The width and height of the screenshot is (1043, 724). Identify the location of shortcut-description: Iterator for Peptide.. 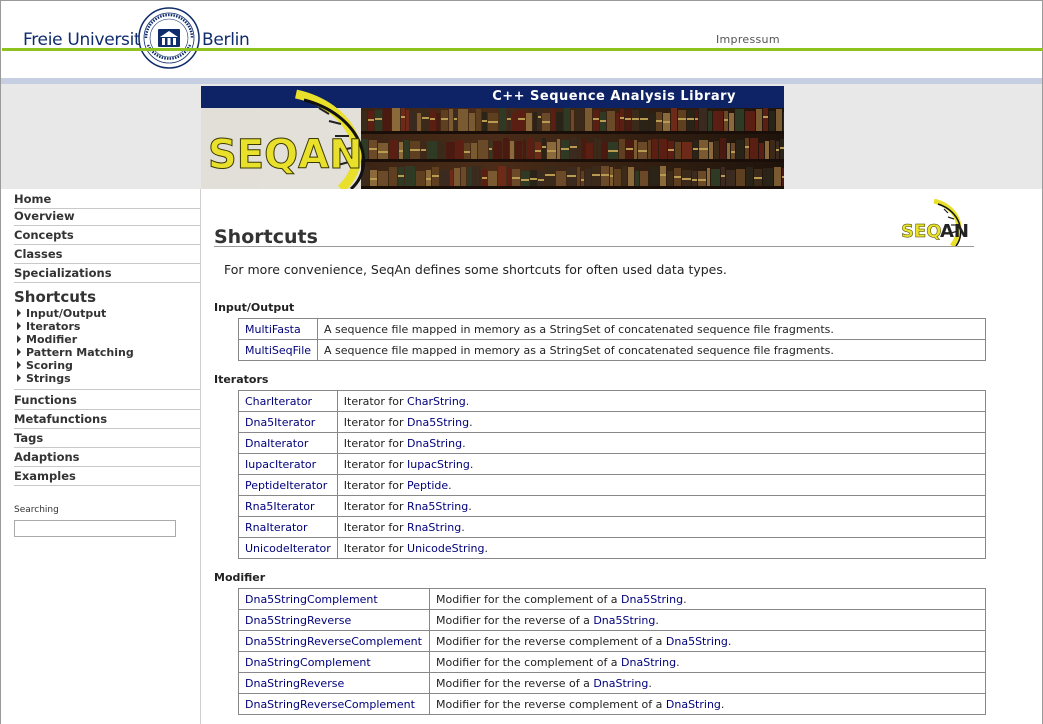
(661, 485).